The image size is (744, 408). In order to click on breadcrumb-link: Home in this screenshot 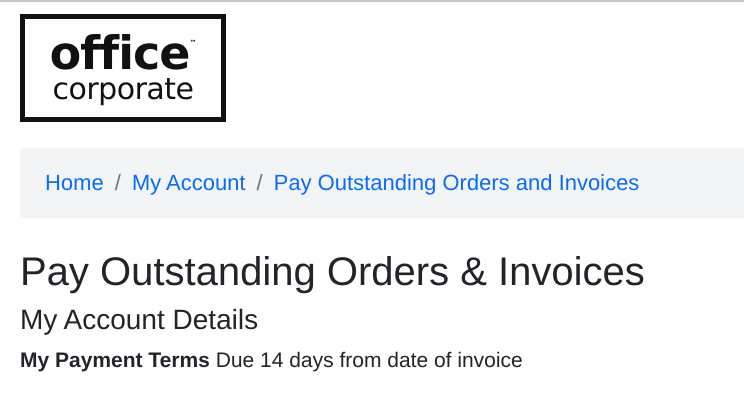, I will do `click(74, 183)`.